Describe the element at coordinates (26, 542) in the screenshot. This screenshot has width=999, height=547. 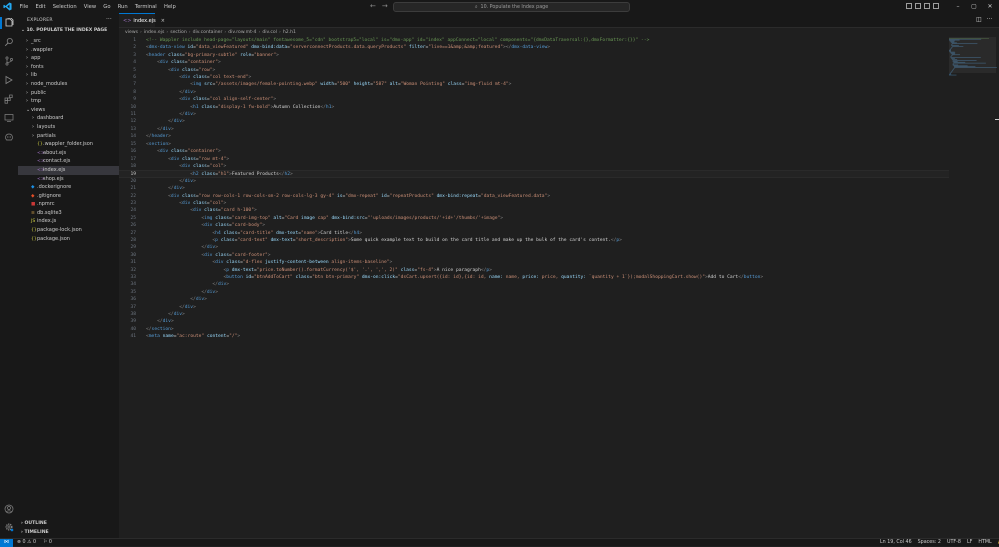
I see `problems-status: ⊗ 0 ⚠ 0` at that location.